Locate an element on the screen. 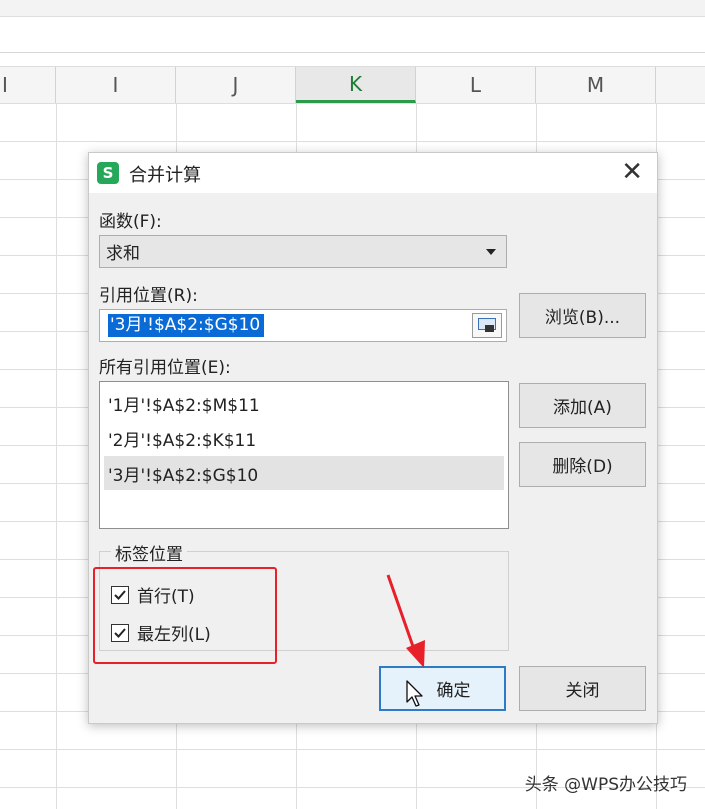 This screenshot has height=809, width=705. watermark: 头条 @WPS办公技巧 is located at coordinates (605, 785).